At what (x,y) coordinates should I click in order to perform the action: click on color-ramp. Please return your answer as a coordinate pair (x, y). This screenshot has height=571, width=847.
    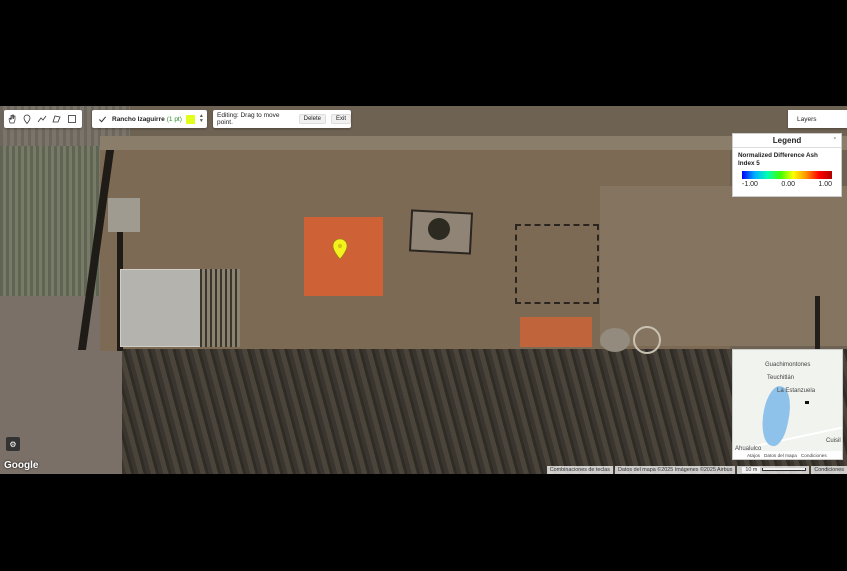
    Looking at the image, I should click on (787, 175).